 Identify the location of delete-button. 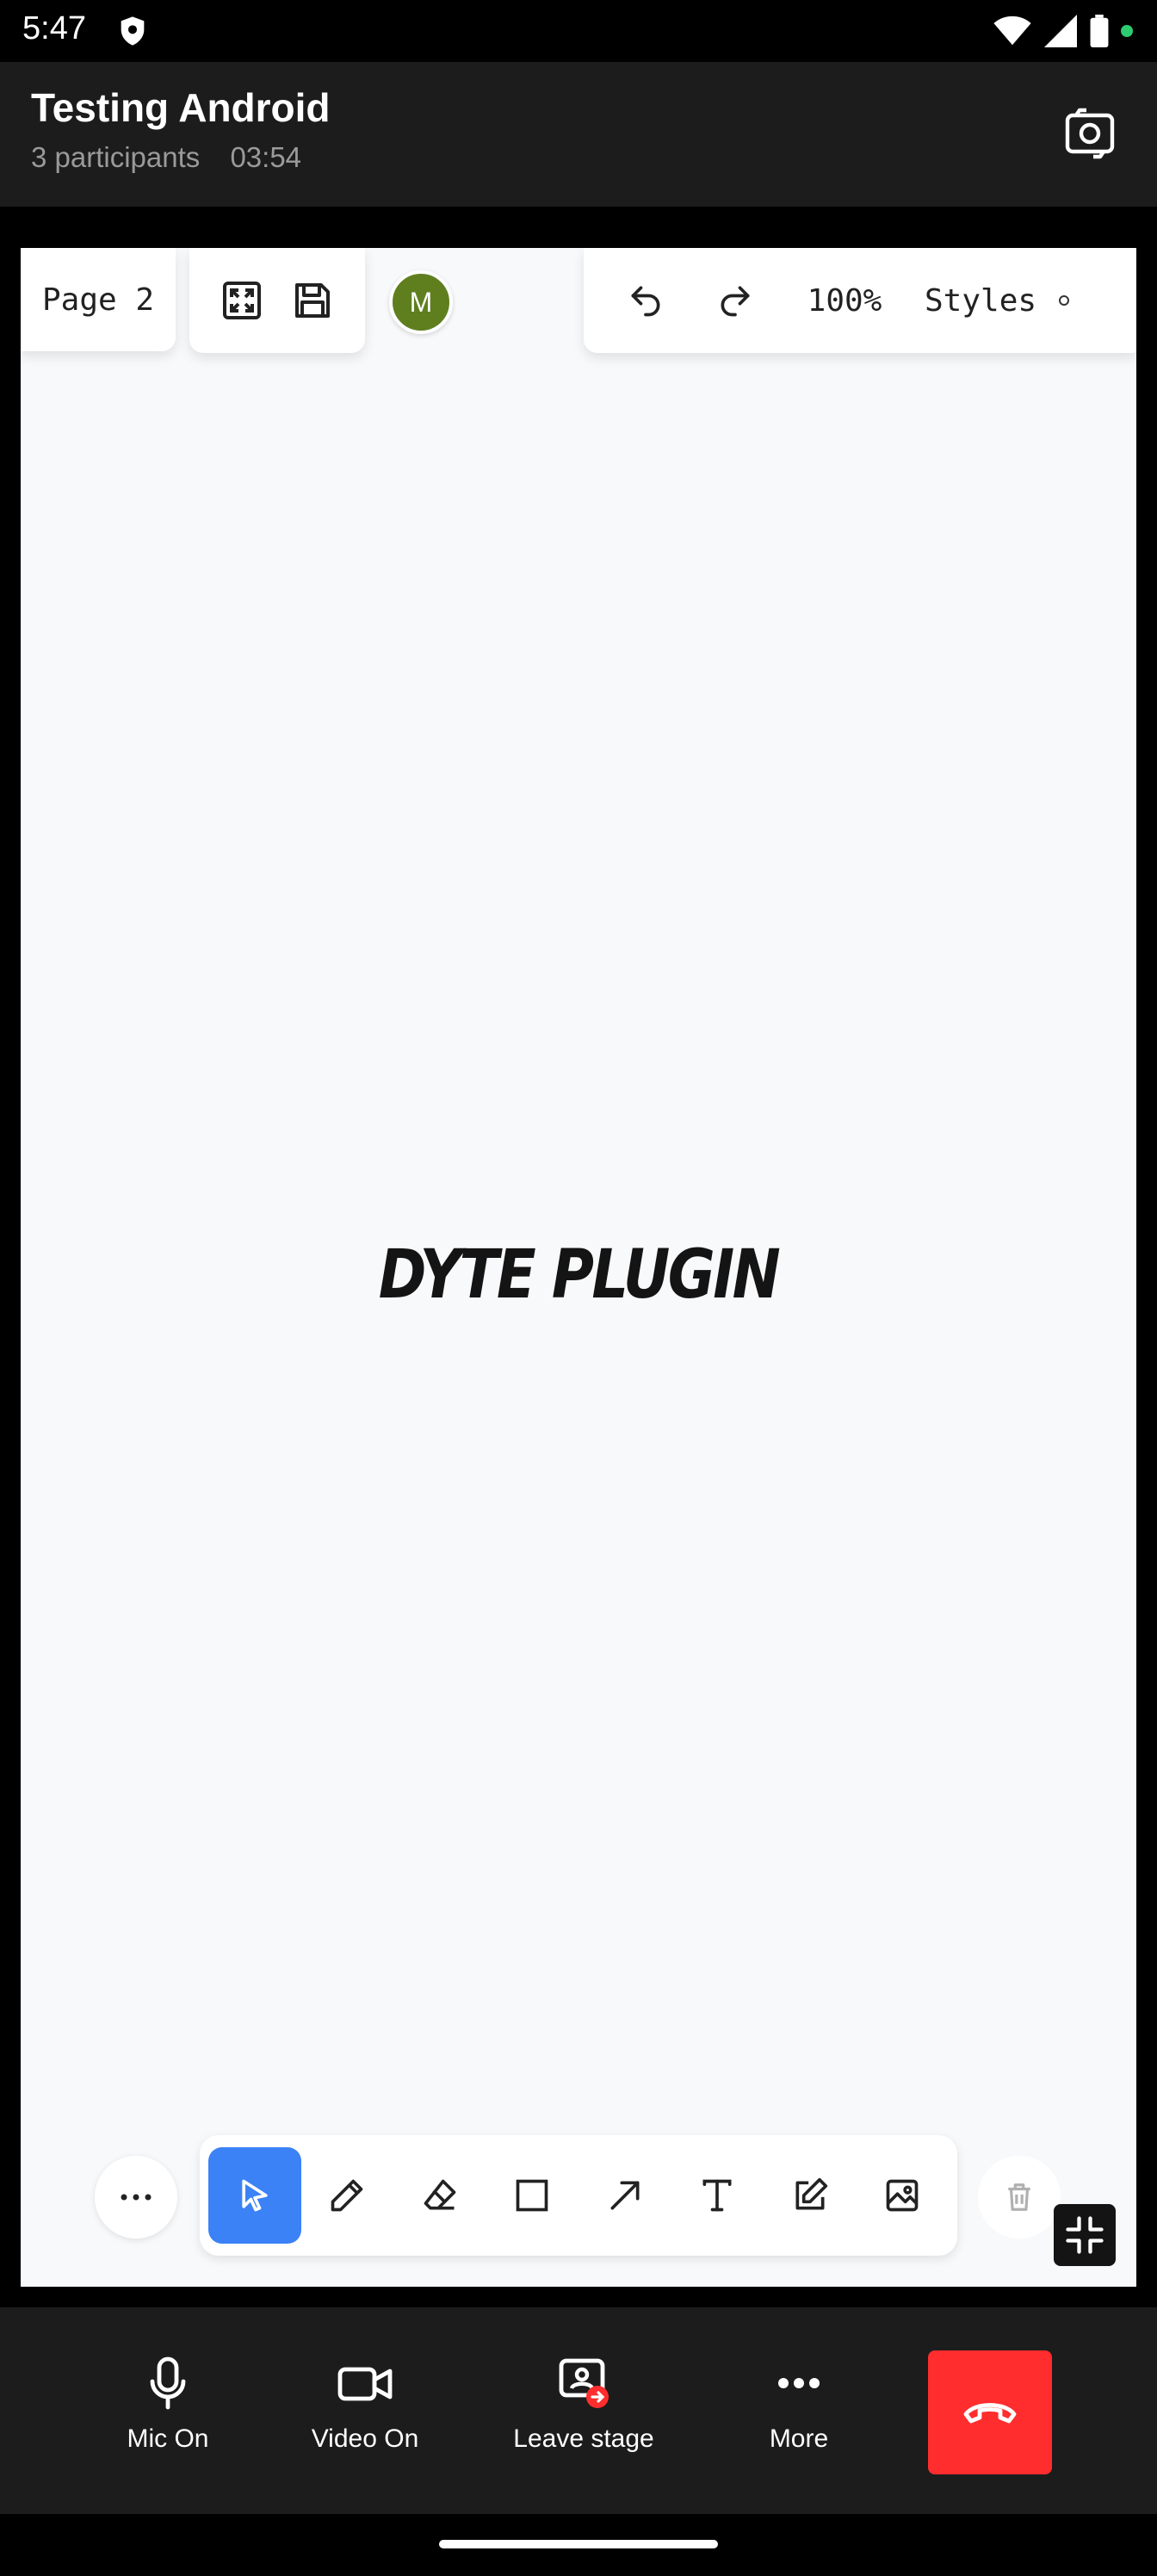
(1020, 2198).